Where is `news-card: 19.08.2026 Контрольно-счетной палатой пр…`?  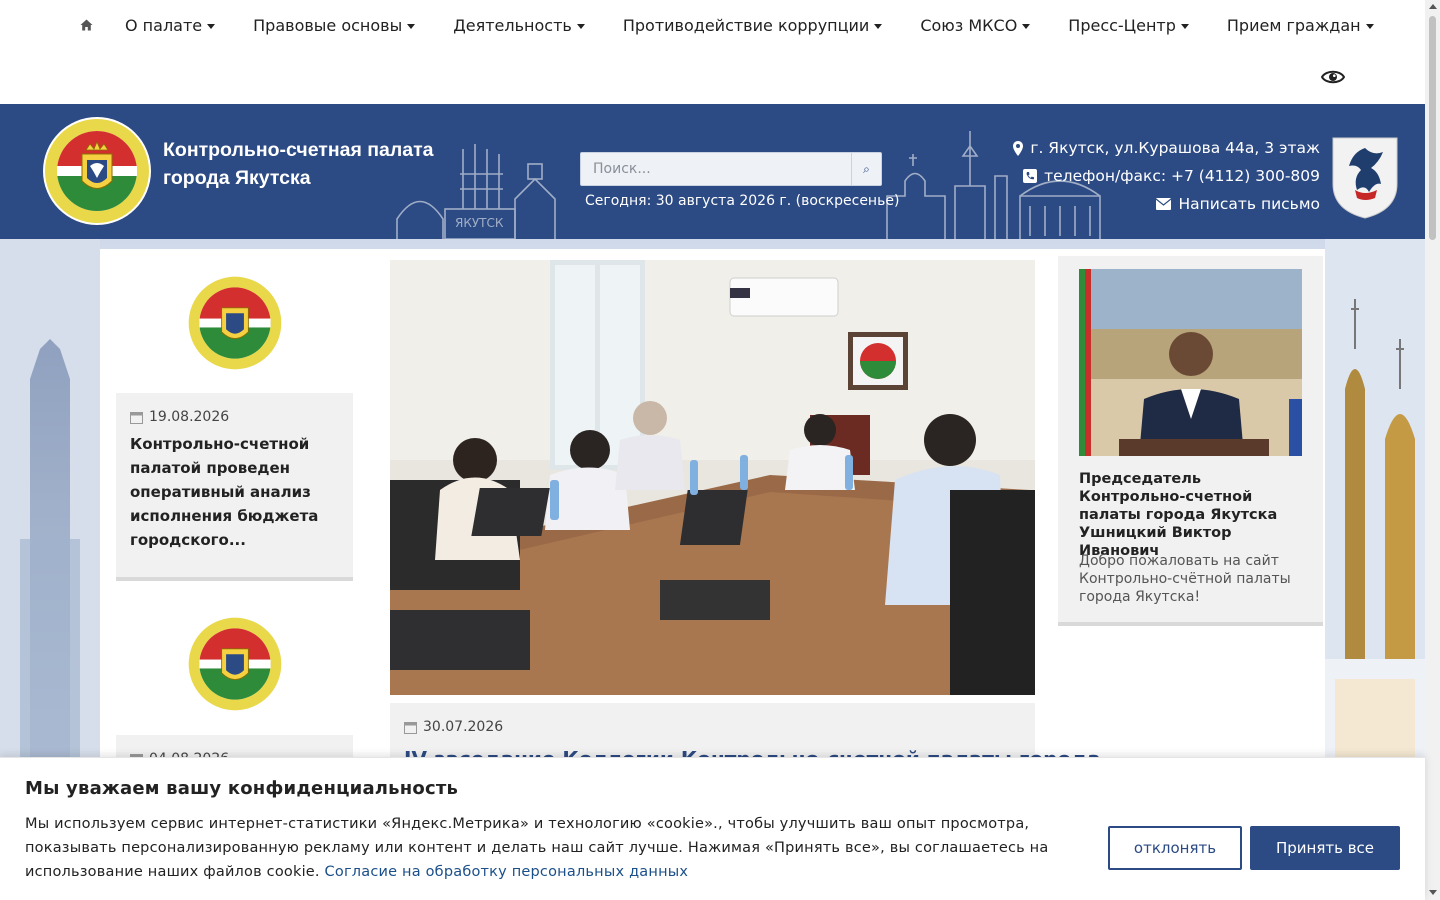
news-card: 19.08.2026 Контрольно-счетной палатой пр… is located at coordinates (234, 487).